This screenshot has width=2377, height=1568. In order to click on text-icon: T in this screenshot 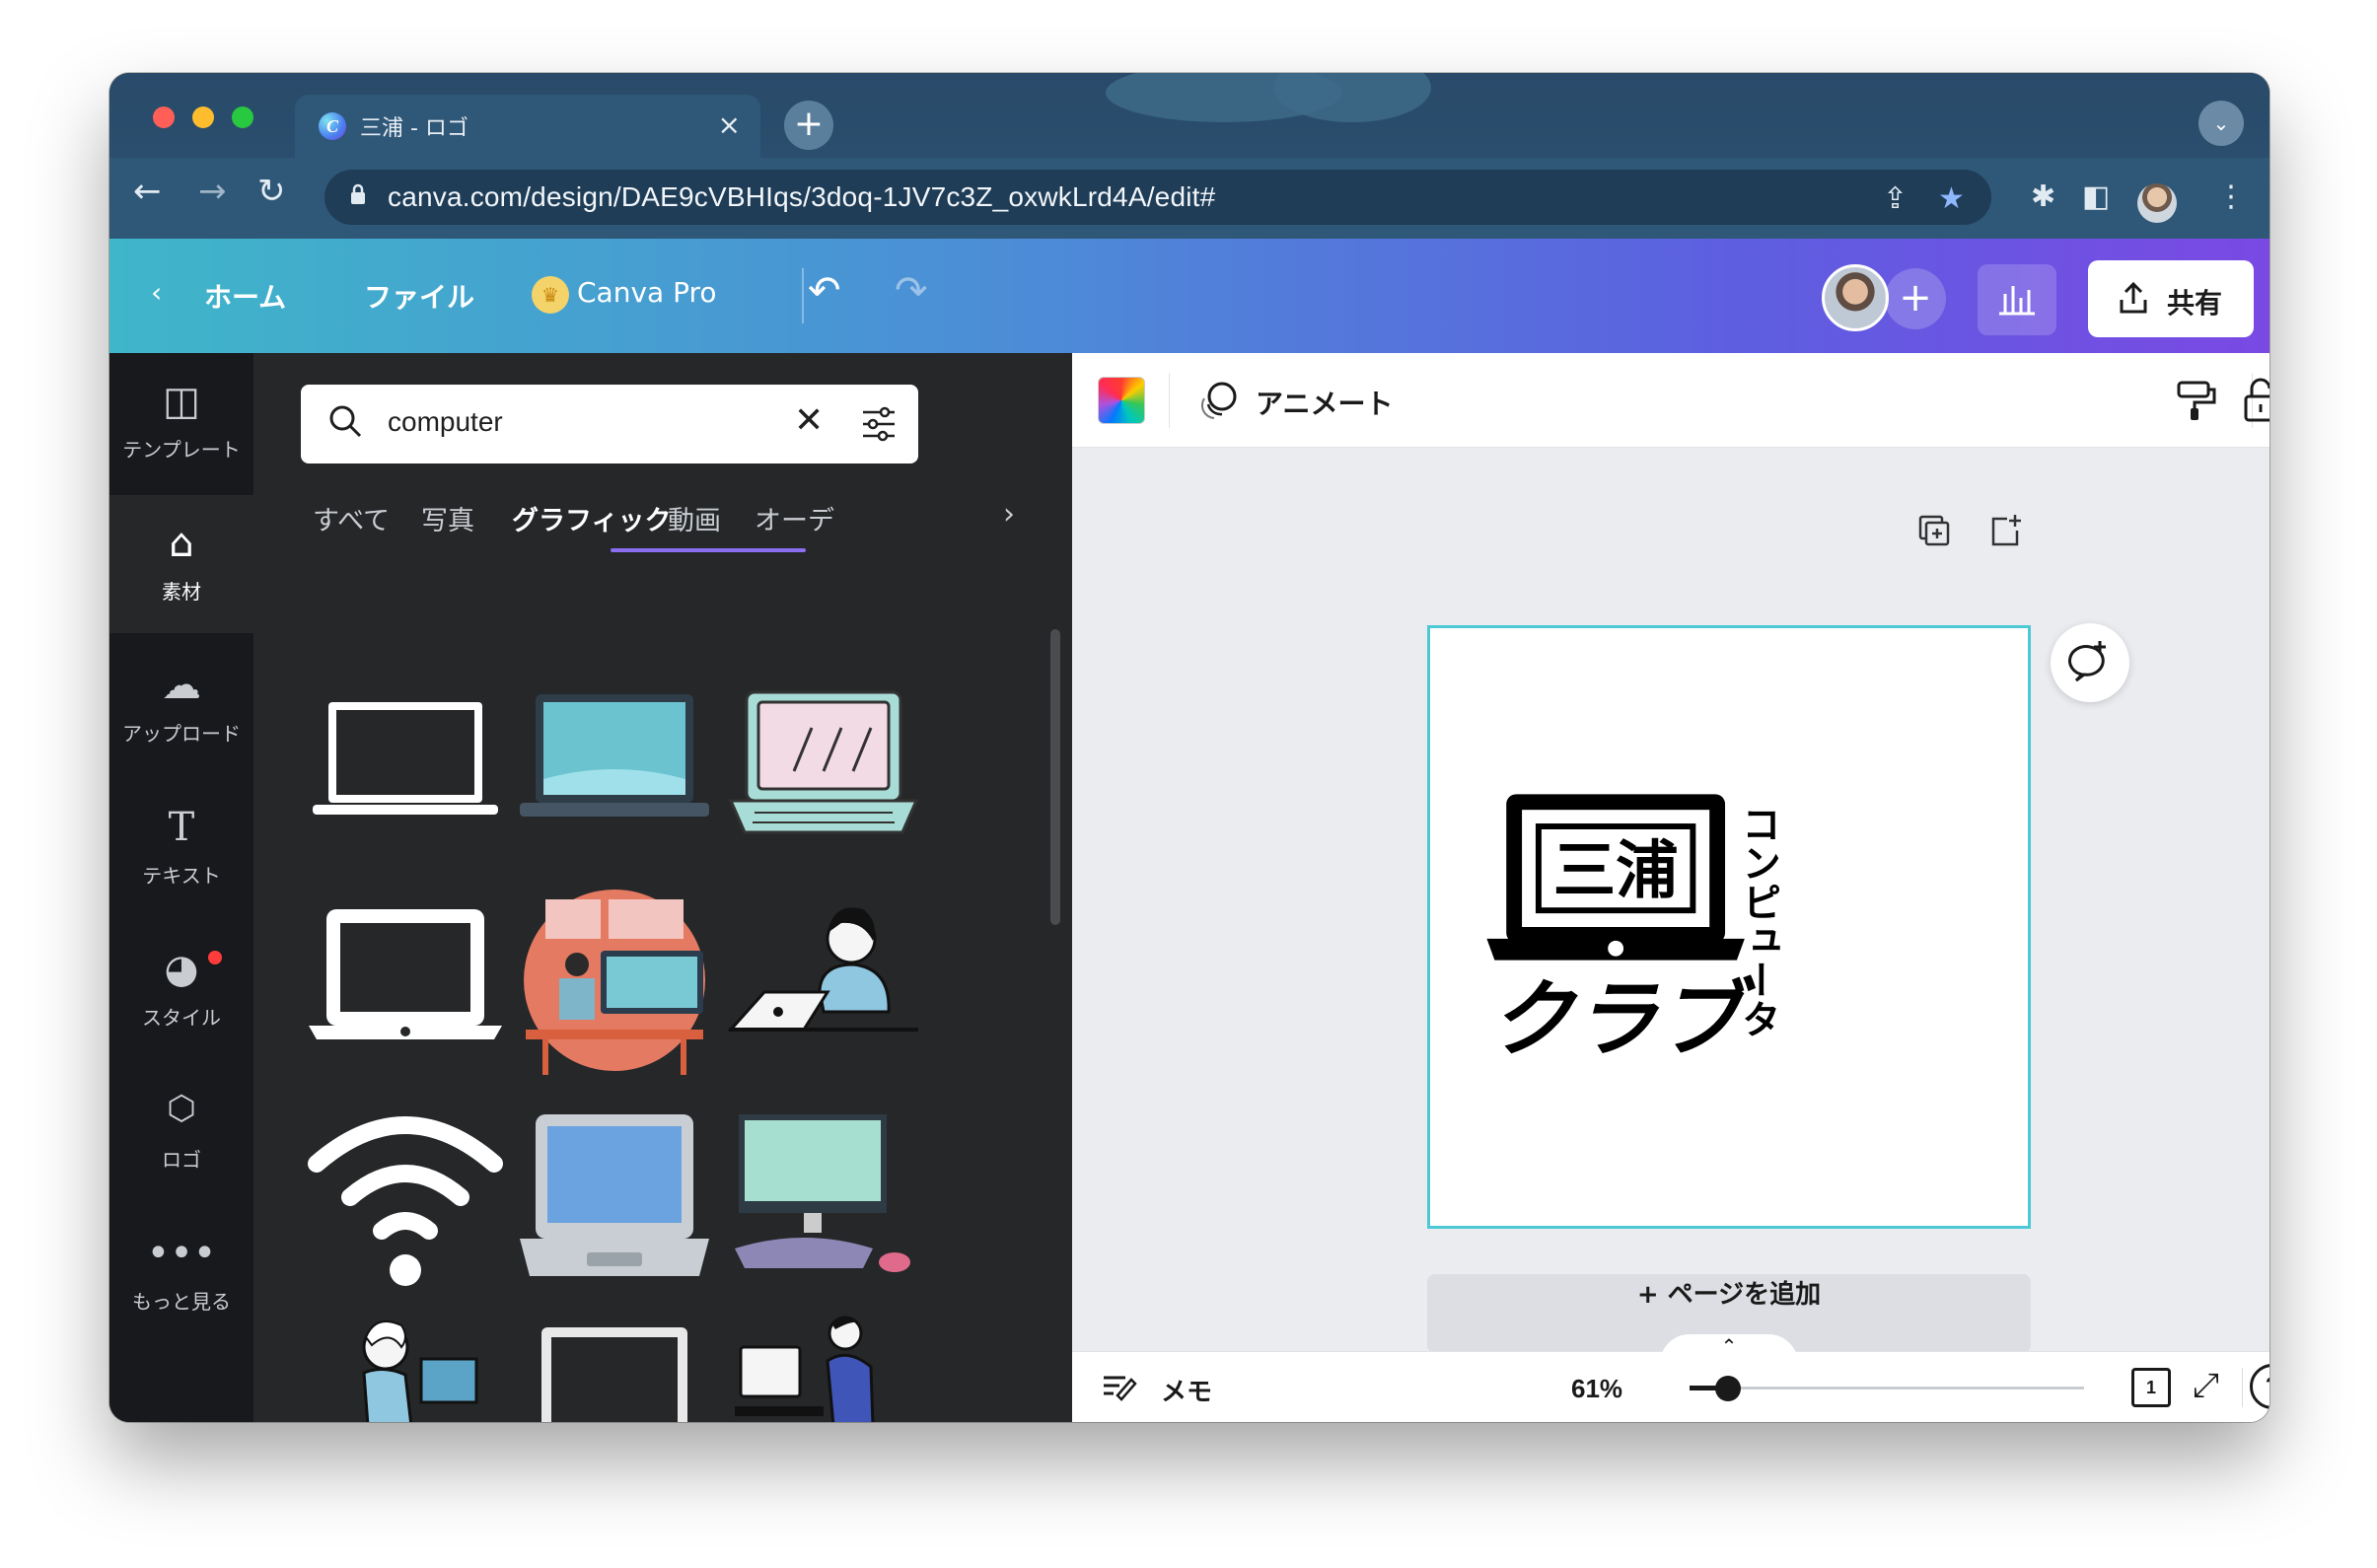, I will do `click(182, 827)`.